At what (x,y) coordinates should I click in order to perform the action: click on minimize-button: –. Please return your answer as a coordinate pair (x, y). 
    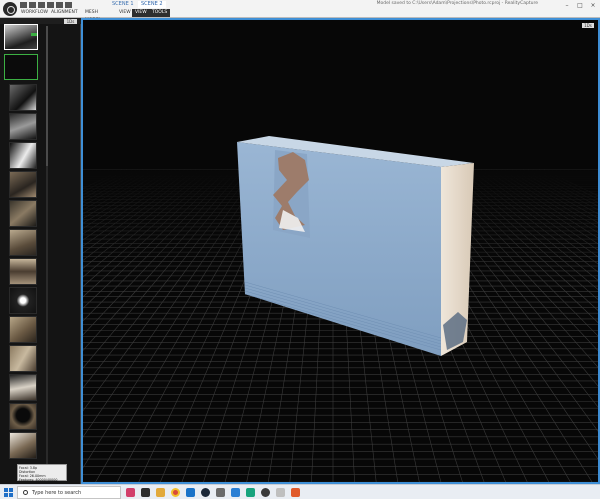
    Looking at the image, I should click on (567, 5).